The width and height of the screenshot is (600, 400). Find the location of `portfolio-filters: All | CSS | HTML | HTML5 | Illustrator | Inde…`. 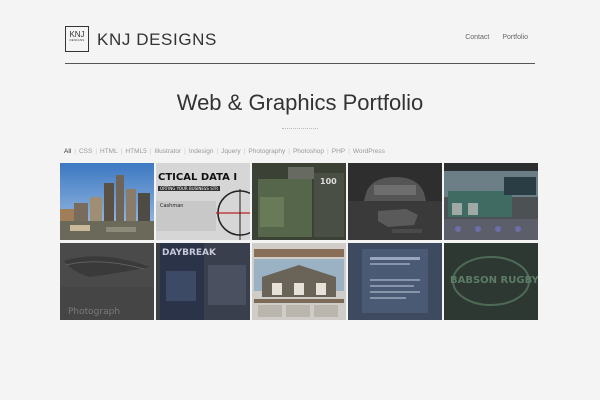

portfolio-filters: All | CSS | HTML | HTML5 | Illustrator | Inde… is located at coordinates (224, 151).